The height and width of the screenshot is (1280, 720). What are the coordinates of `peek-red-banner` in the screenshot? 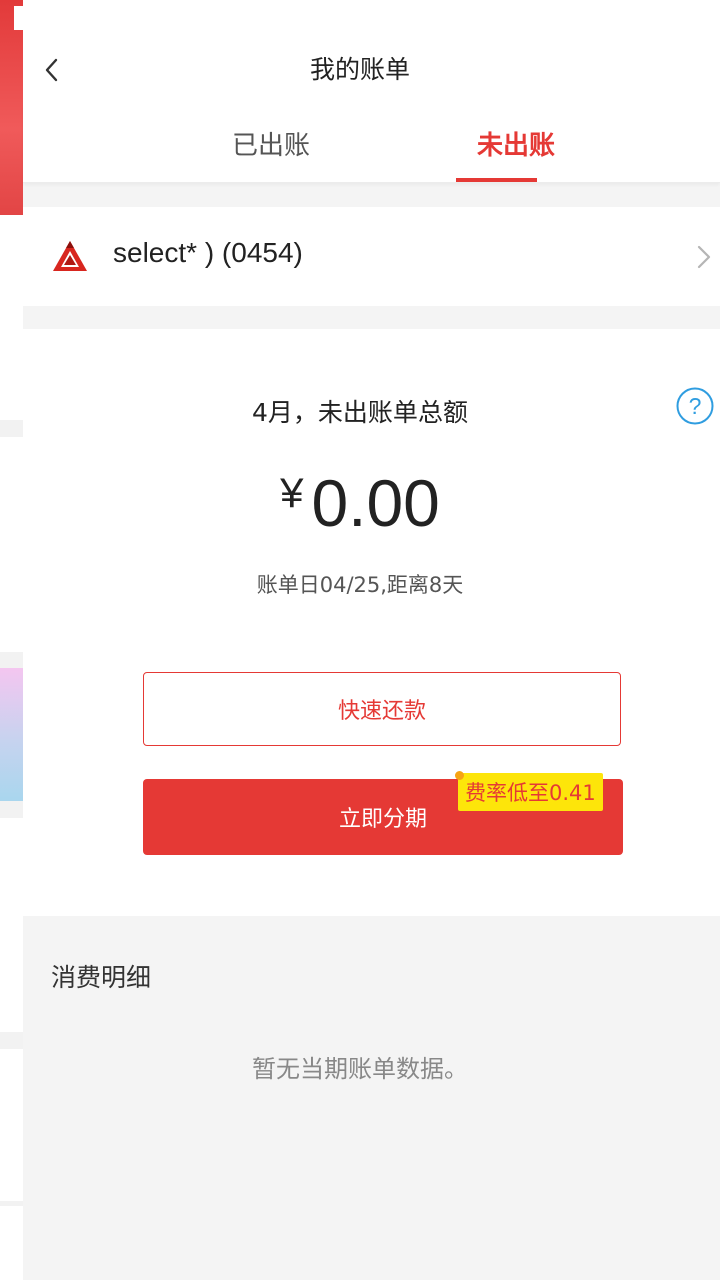 It's located at (11, 107).